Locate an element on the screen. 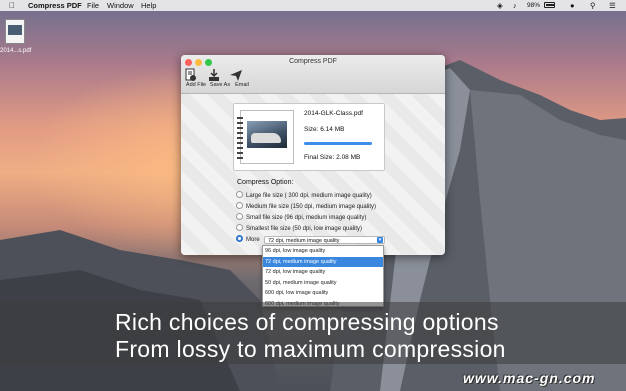 The height and width of the screenshot is (391, 626). menu-file: File is located at coordinates (93, 5).